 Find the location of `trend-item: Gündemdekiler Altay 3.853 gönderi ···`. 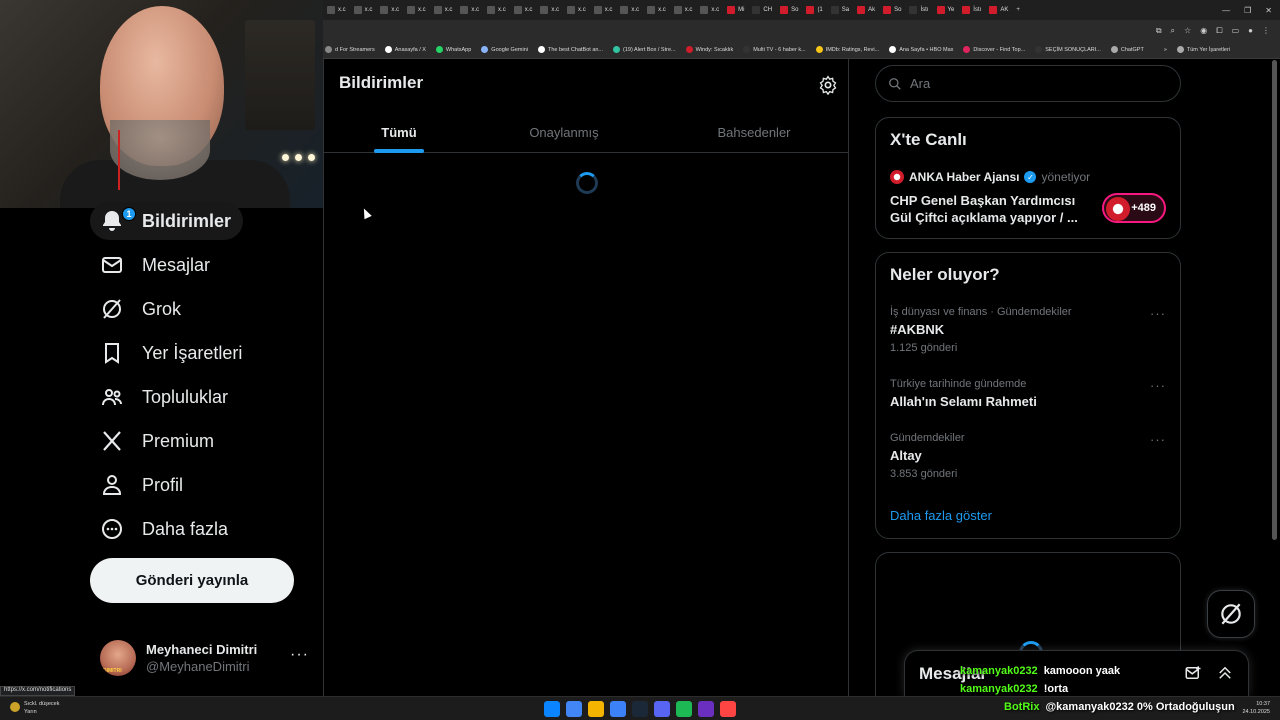

trend-item: Gündemdekiler Altay 3.853 gönderi ··· is located at coordinates (1028, 456).